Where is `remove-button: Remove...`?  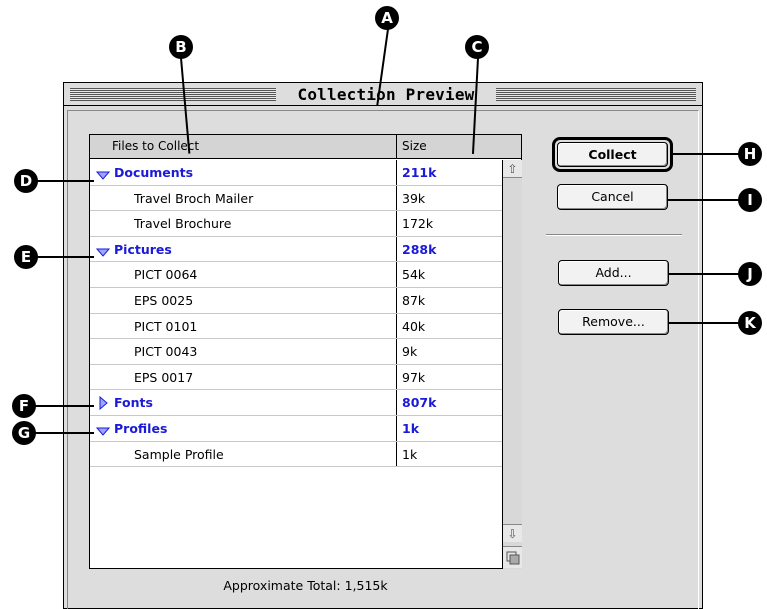
remove-button: Remove... is located at coordinates (613, 322).